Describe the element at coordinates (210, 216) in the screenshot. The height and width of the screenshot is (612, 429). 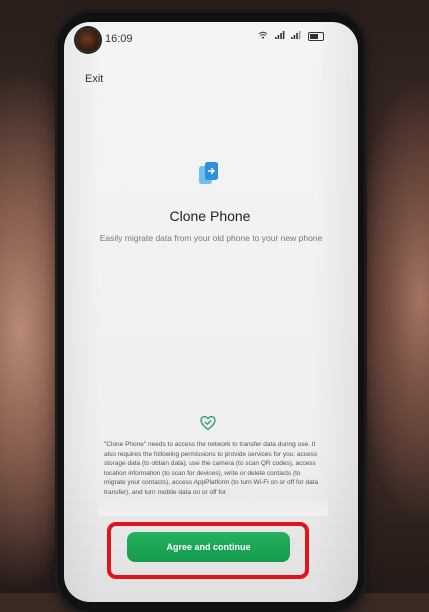
I see `page-title: Clone Phone` at that location.